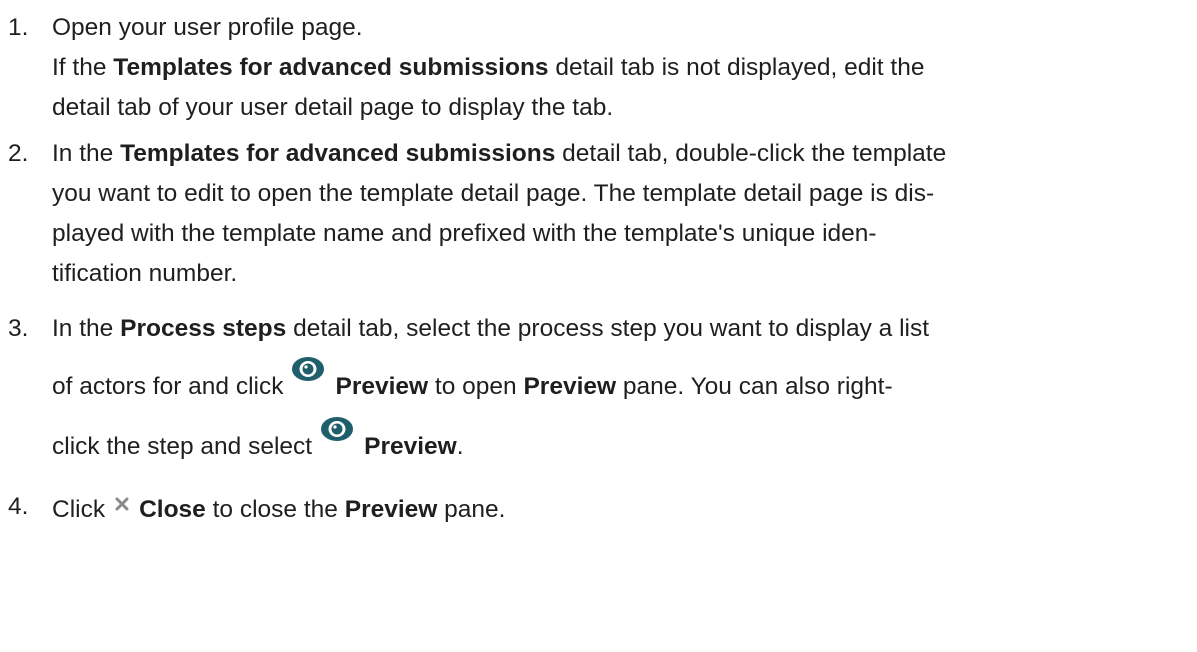 Image resolution: width=1197 pixels, height=652 pixels. What do you see at coordinates (460, 446) in the screenshot?
I see `step-text: .` at bounding box center [460, 446].